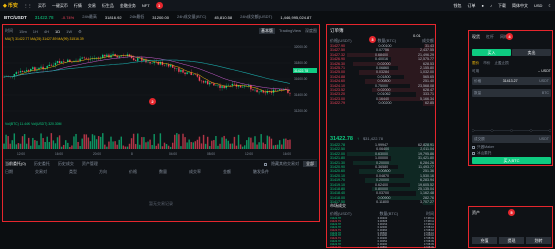 The width and height of the screenshot is (555, 249). I want to click on order-type-stop: 止盈止损, so click(501, 63).